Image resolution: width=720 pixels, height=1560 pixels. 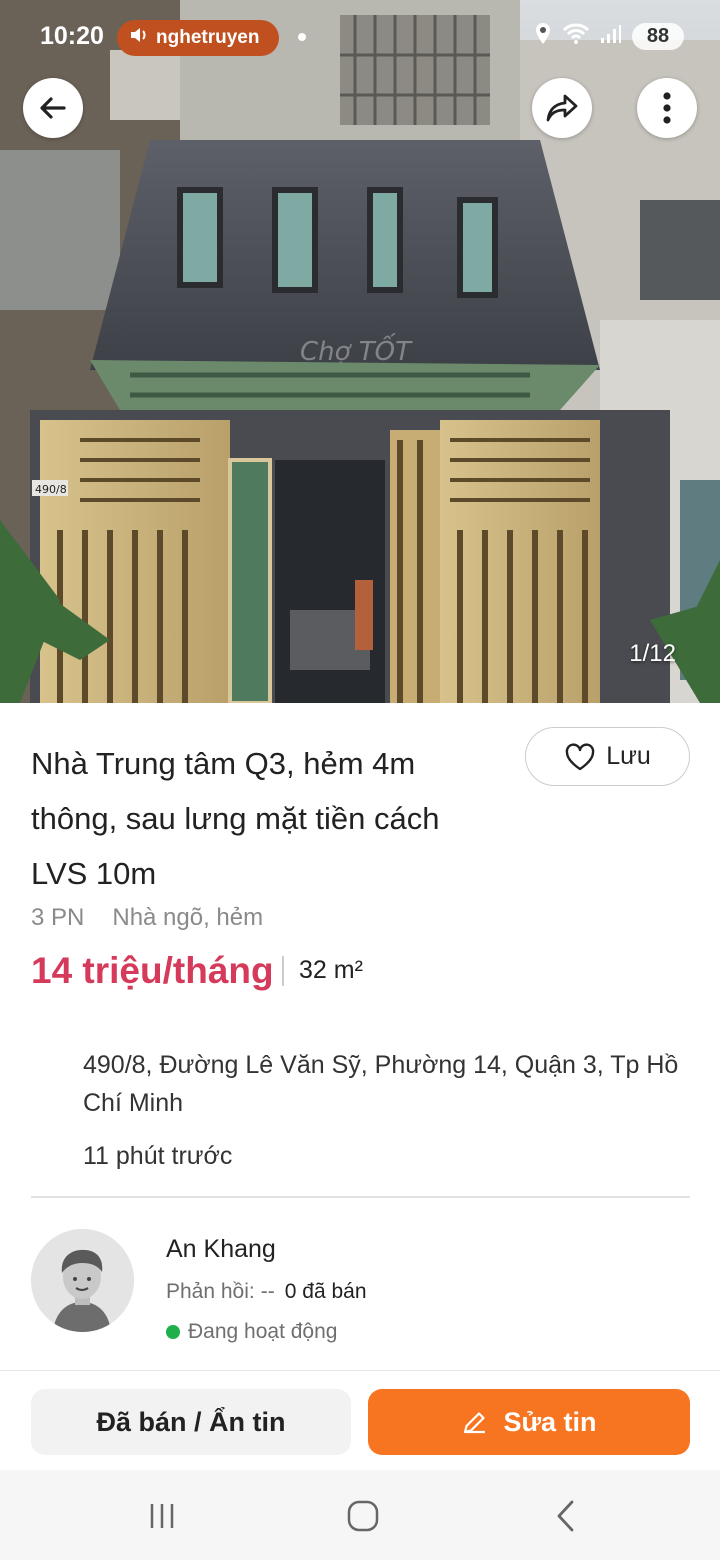 I want to click on online-status-icon, so click(x=173, y=1332).